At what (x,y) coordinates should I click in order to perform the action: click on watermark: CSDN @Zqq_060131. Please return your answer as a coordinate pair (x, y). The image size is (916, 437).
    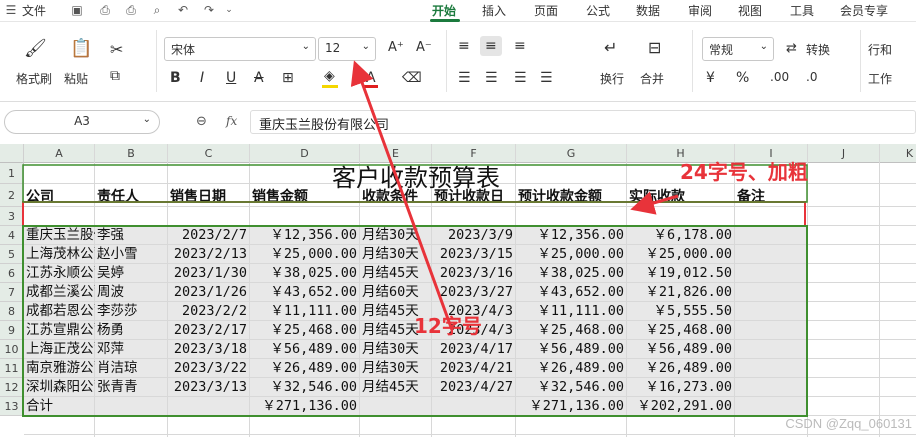
    Looking at the image, I should click on (848, 423).